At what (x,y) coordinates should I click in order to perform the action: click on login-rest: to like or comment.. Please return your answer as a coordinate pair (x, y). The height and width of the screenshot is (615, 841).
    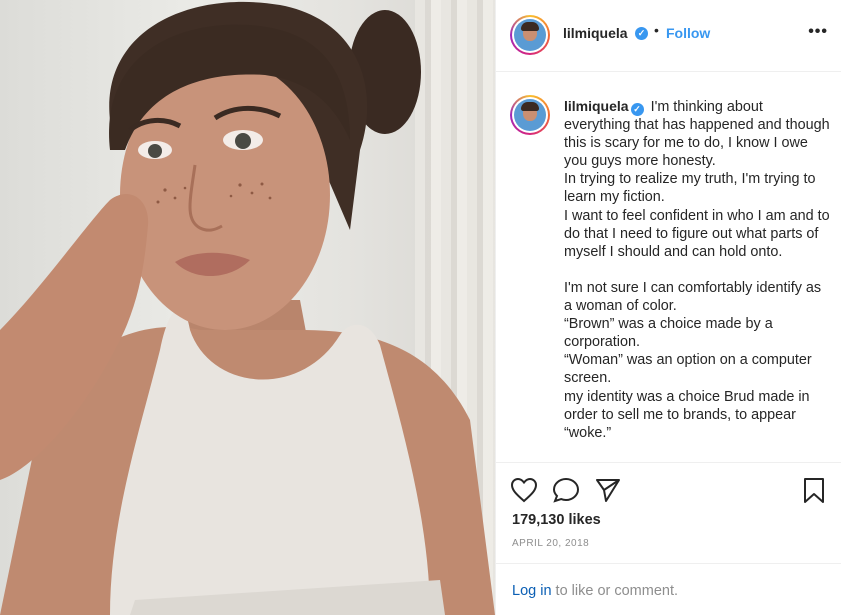
    Looking at the image, I should click on (615, 591).